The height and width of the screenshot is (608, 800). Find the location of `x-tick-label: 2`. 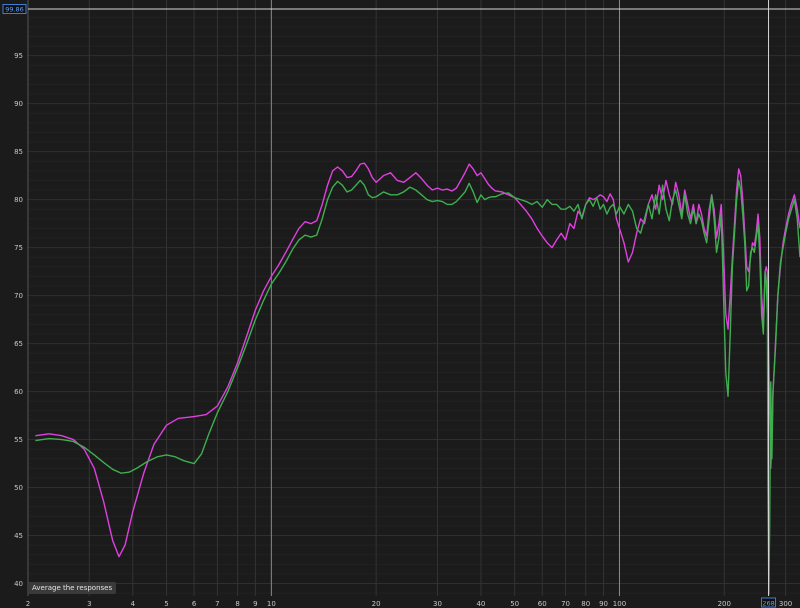

x-tick-label: 2 is located at coordinates (28, 604).